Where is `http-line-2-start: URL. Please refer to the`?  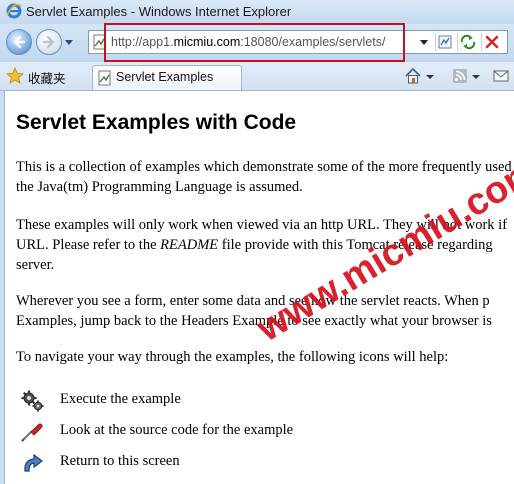 http-line-2-start: URL. Please refer to the is located at coordinates (88, 245).